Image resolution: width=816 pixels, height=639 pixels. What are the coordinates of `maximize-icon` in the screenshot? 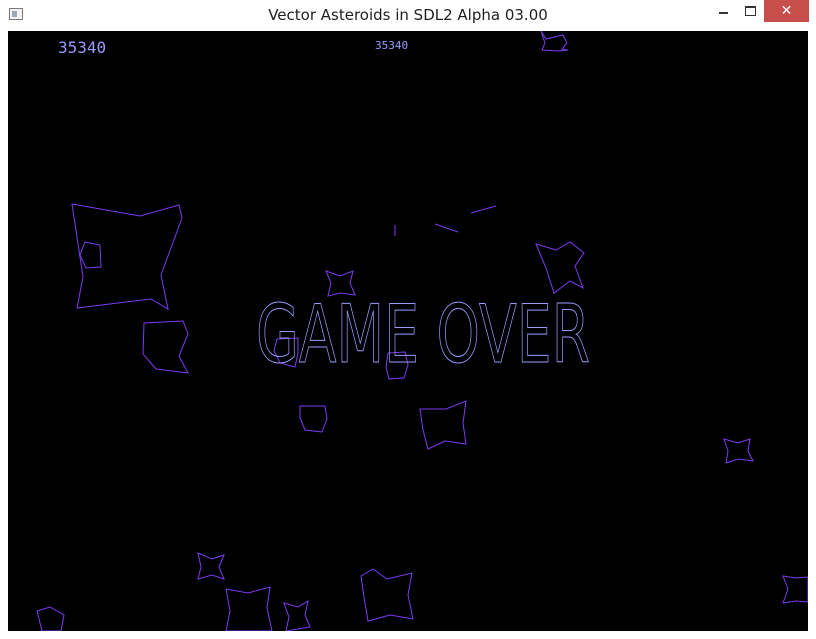 It's located at (750, 11).